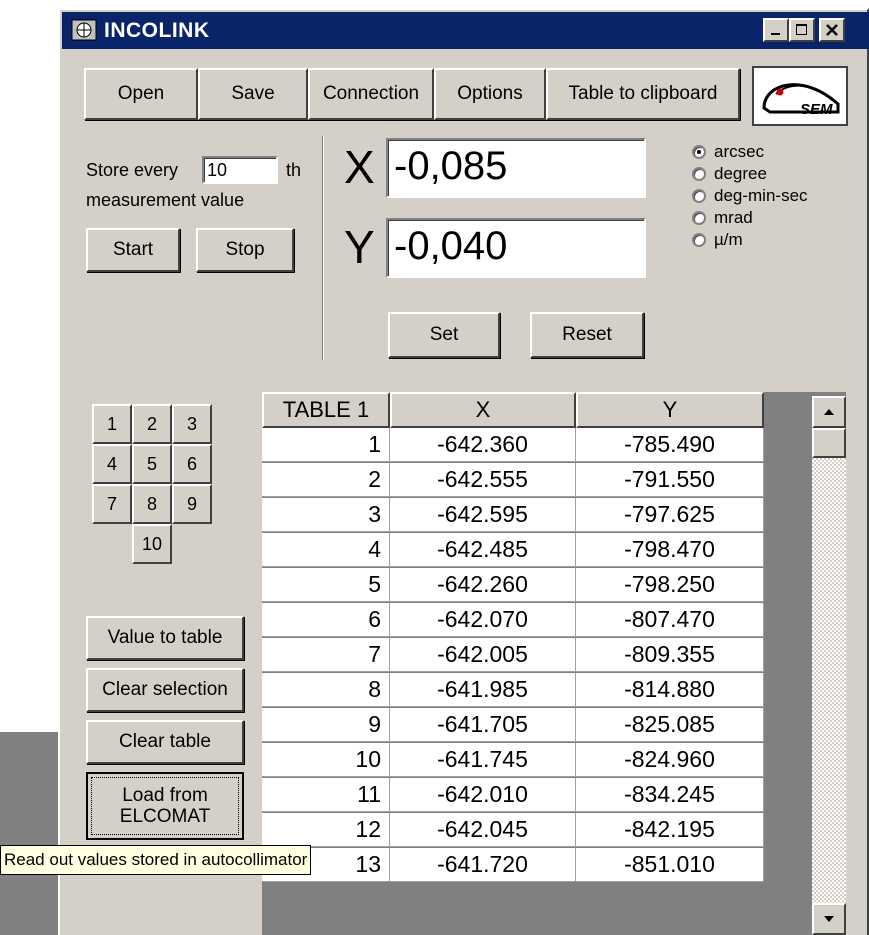 This screenshot has height=935, width=869. Describe the element at coordinates (670, 795) in the screenshot. I see `table-cell-y: -834.245` at that location.